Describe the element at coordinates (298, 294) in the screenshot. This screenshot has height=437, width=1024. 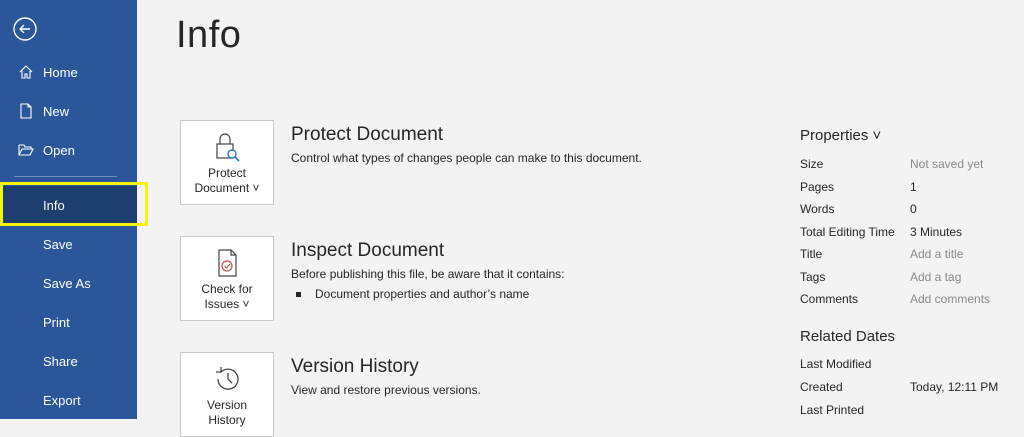
I see `bullet-icon` at that location.